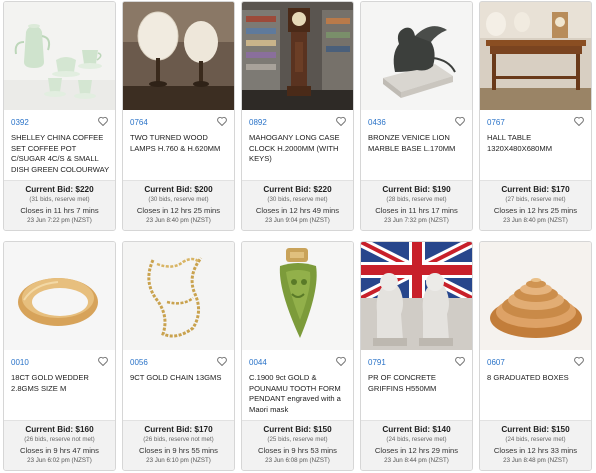  What do you see at coordinates (377, 122) in the screenshot?
I see `lot-number-link: 0436` at bounding box center [377, 122].